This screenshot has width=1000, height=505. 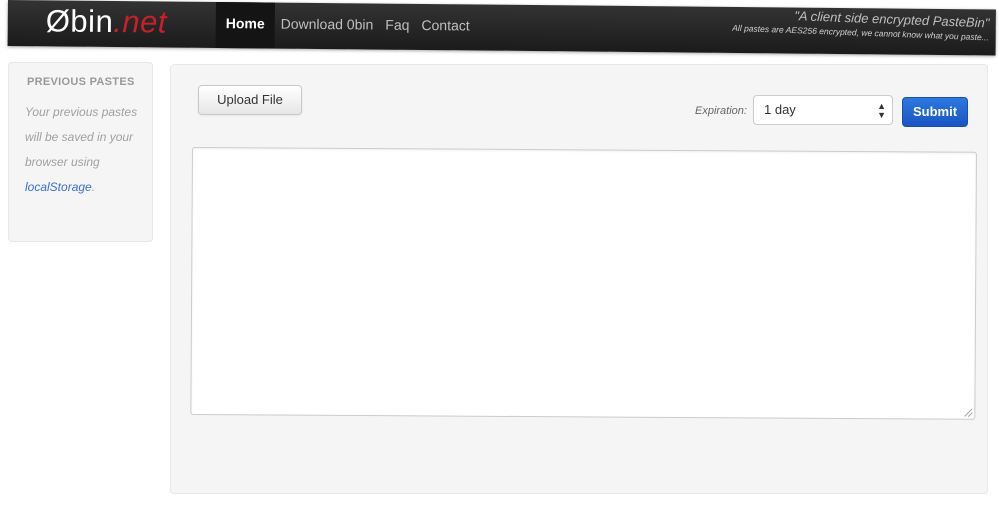 What do you see at coordinates (245, 25) in the screenshot?
I see `nav-home: Home` at bounding box center [245, 25].